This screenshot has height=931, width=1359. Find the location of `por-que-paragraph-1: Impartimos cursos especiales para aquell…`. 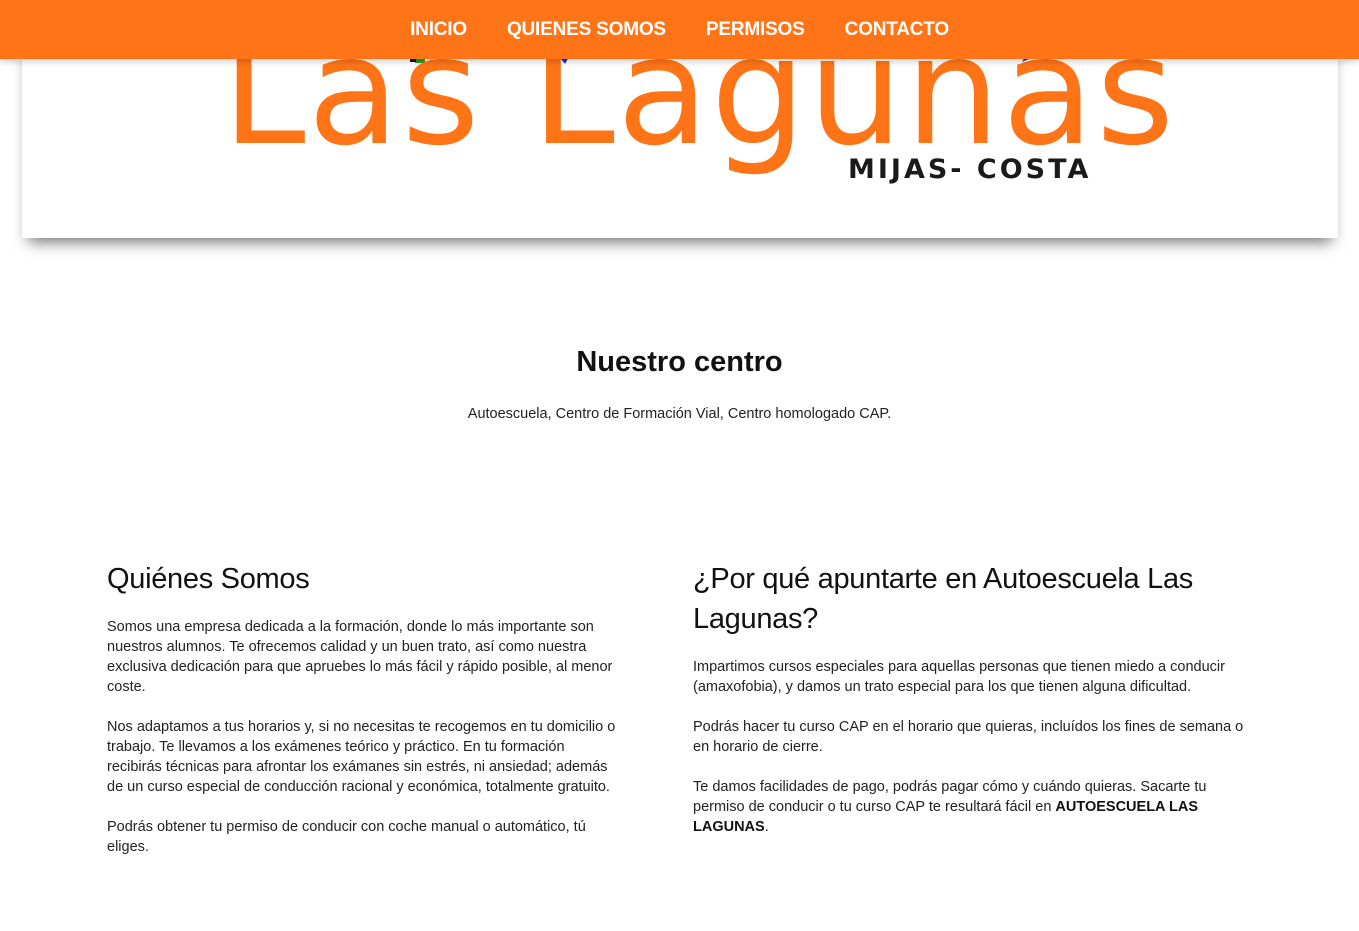

por-que-paragraph-1: Impartimos cursos especiales para aquell… is located at coordinates (959, 677).